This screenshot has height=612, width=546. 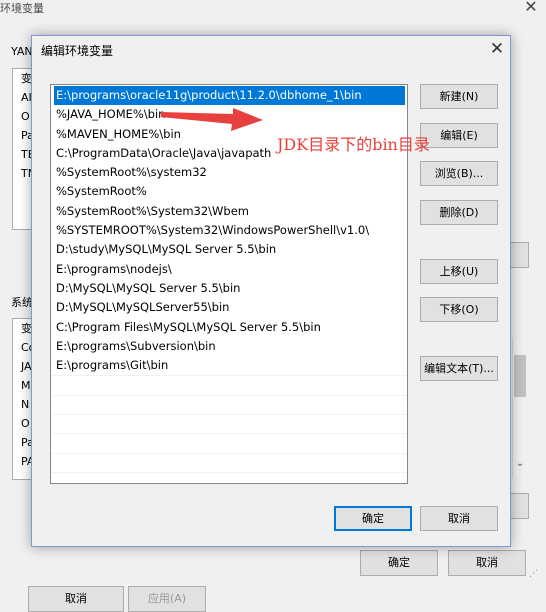 I want to click on variable-name-fragment: TE, so click(x=24, y=154).